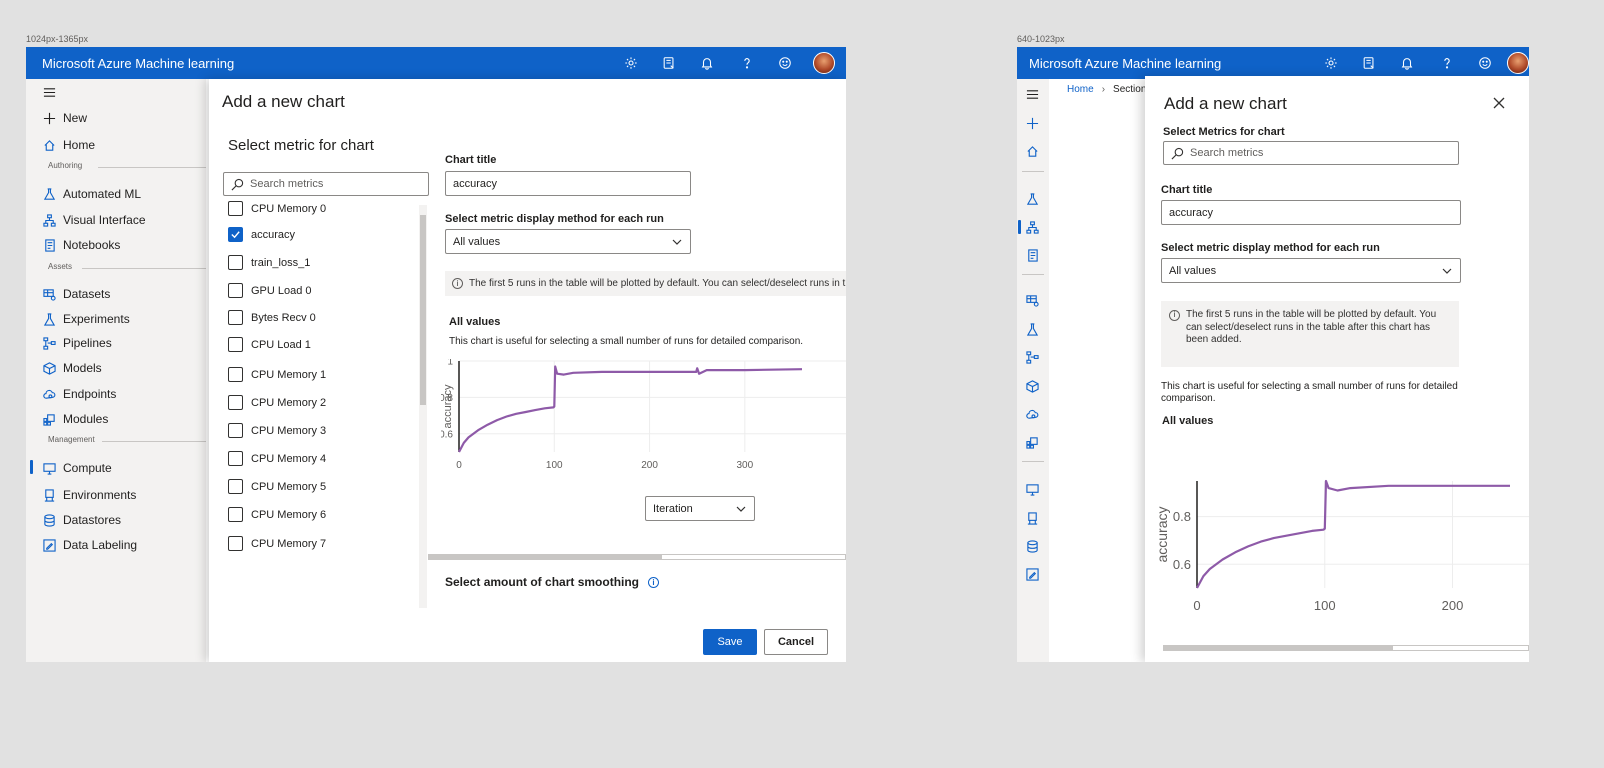  I want to click on hierarchy-icon, so click(1032, 227).